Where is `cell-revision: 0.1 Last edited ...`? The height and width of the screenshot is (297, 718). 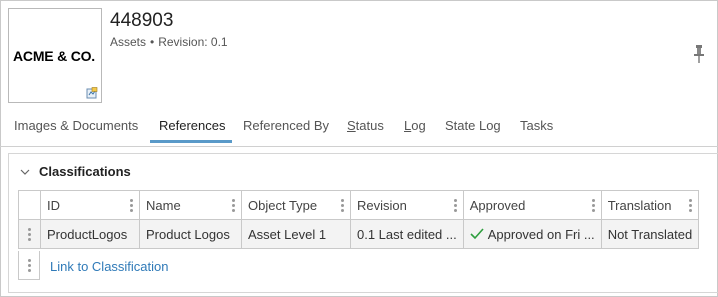
cell-revision: 0.1 Last edited ... is located at coordinates (407, 234).